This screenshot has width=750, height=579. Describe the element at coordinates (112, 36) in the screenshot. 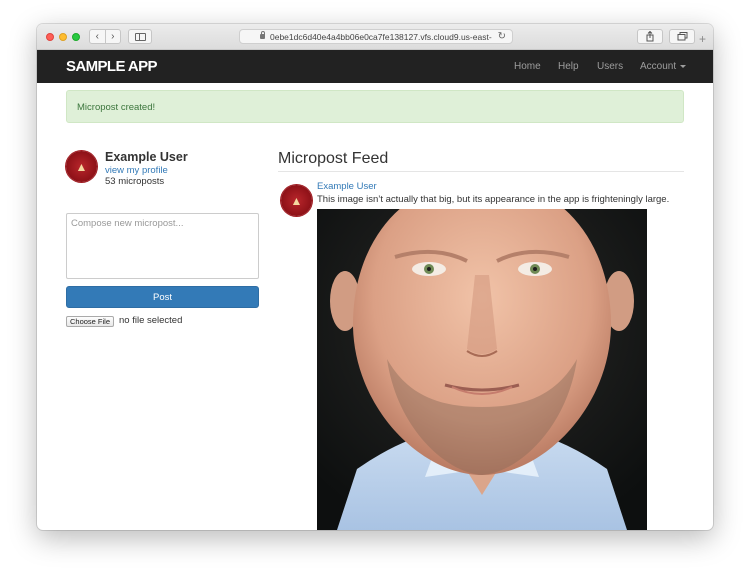

I see `forward-icon: ›` at that location.